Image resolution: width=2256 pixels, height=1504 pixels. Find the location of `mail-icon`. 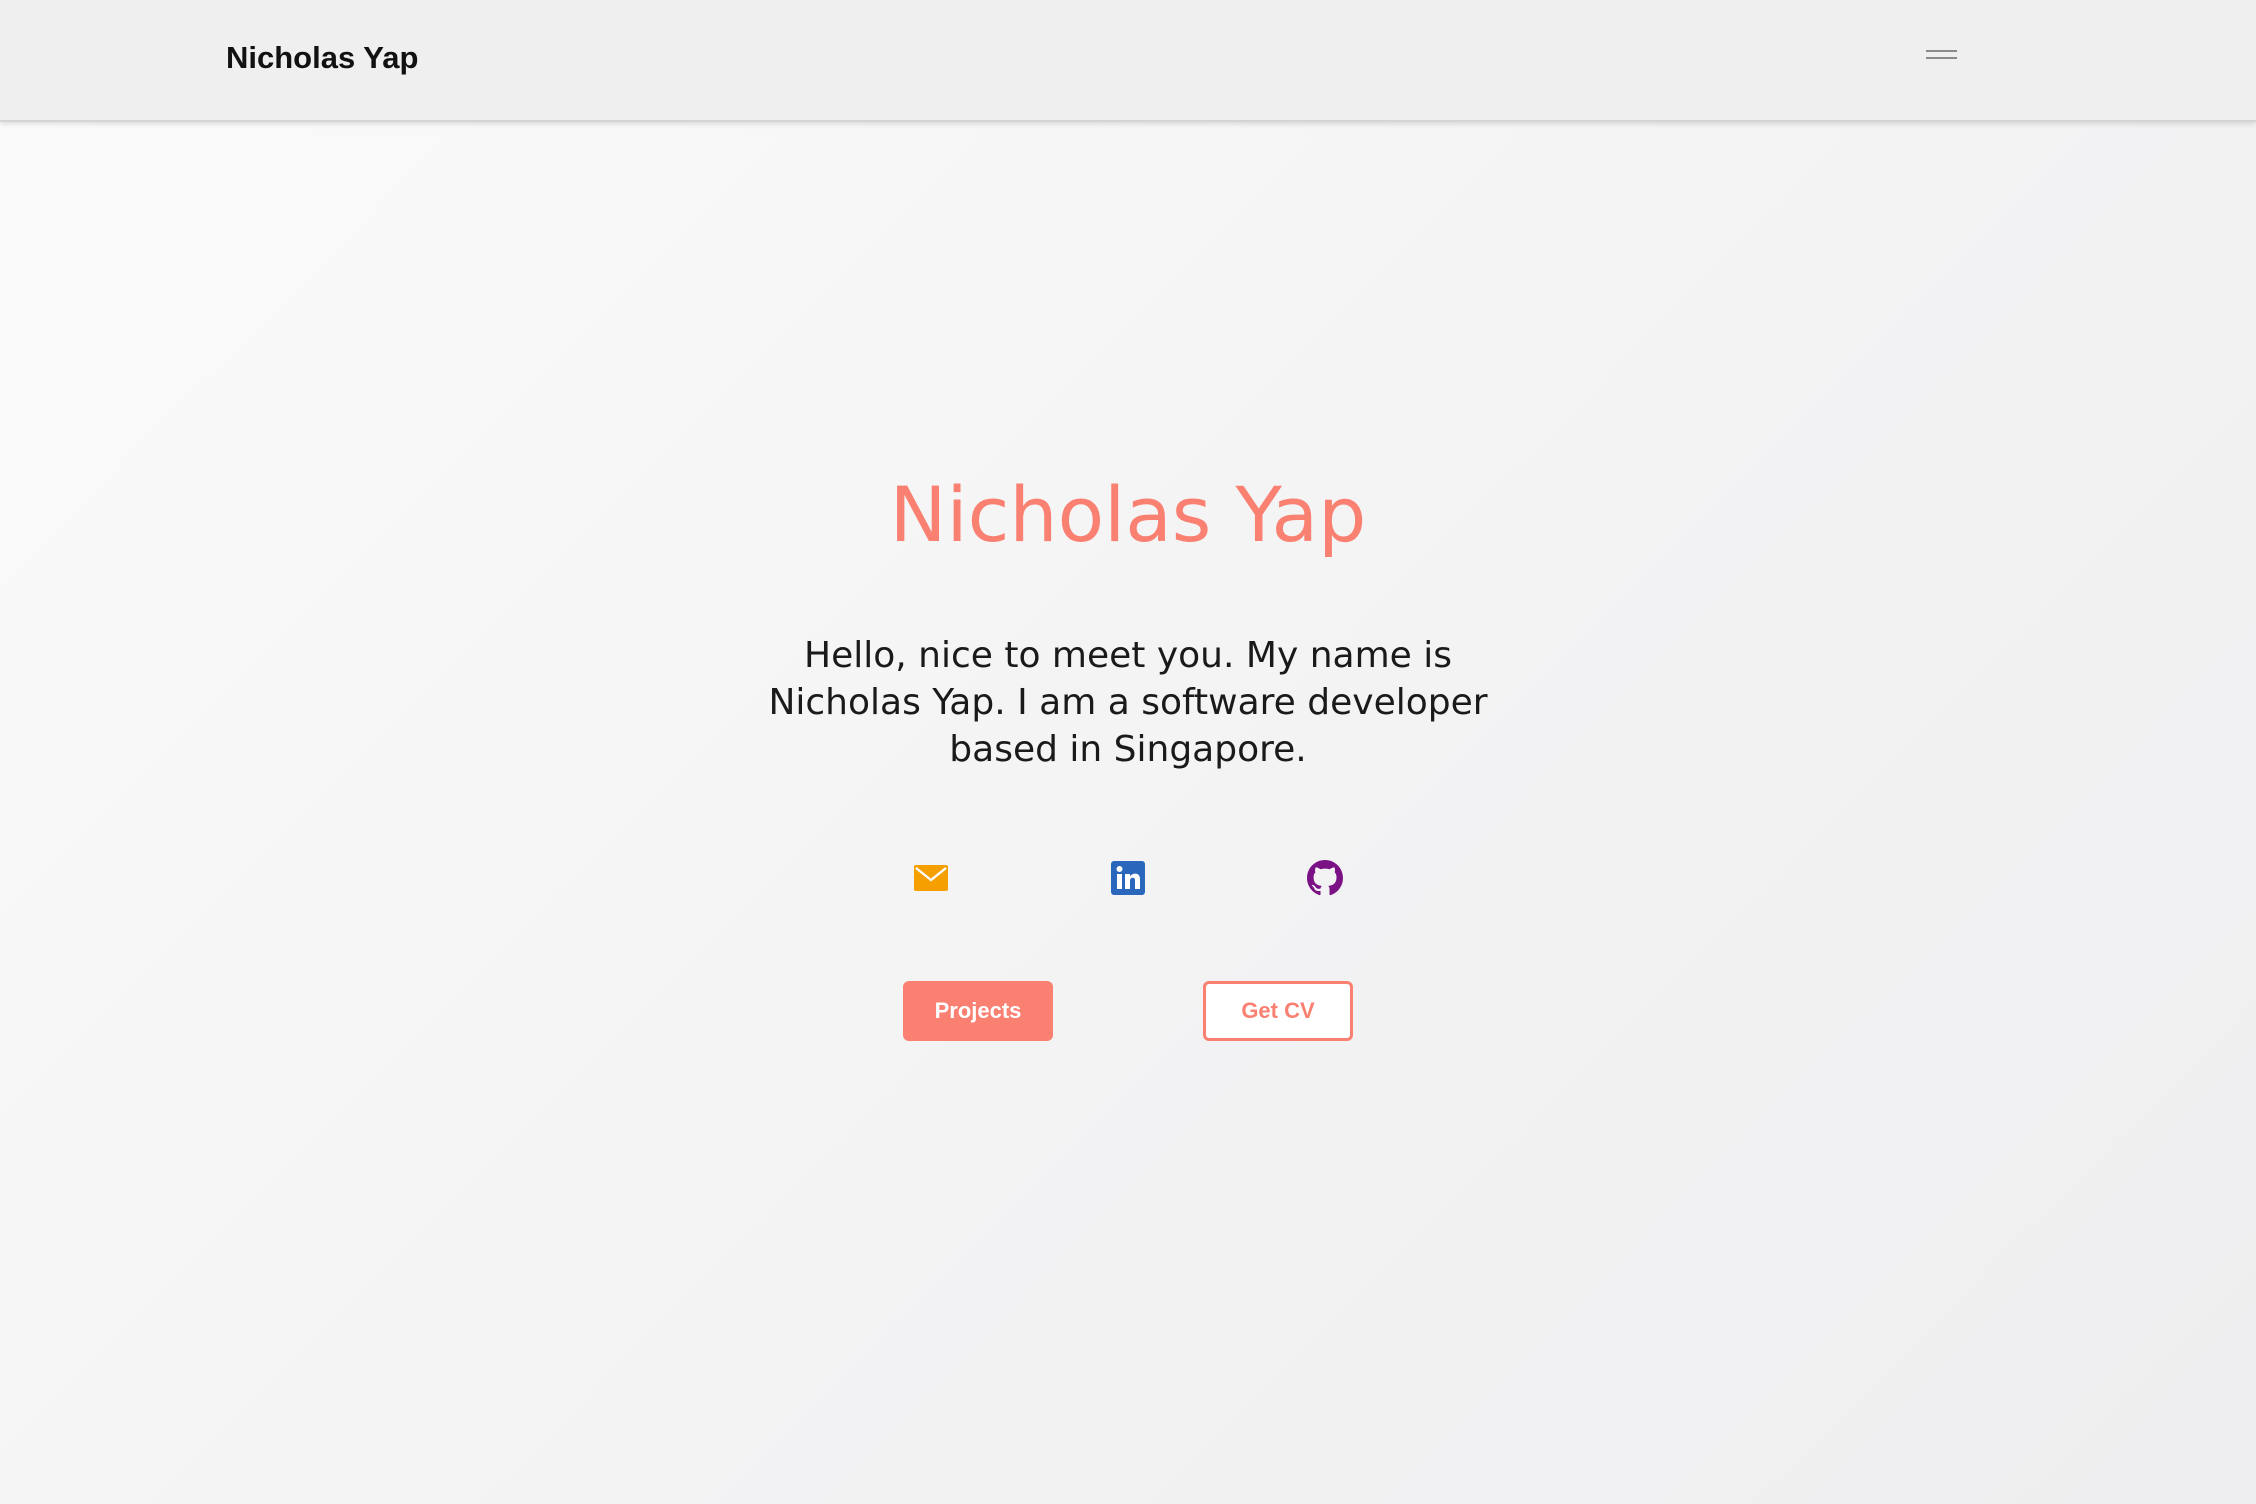

mail-icon is located at coordinates (931, 878).